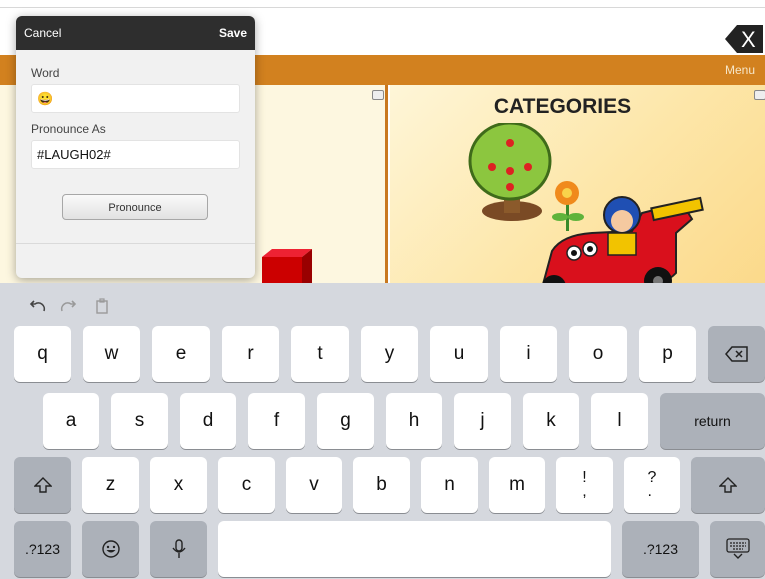 Image resolution: width=765 pixels, height=579 pixels. I want to click on numbers-key-left: .?123, so click(42, 549).